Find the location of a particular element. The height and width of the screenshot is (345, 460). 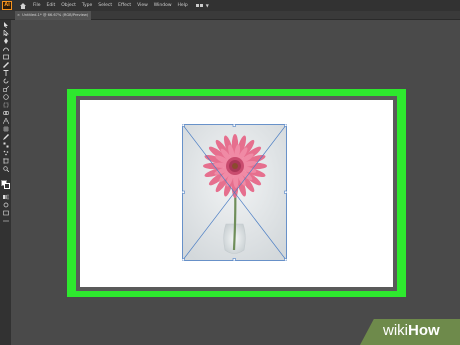

paintbrush-tool-icon is located at coordinates (5, 65).